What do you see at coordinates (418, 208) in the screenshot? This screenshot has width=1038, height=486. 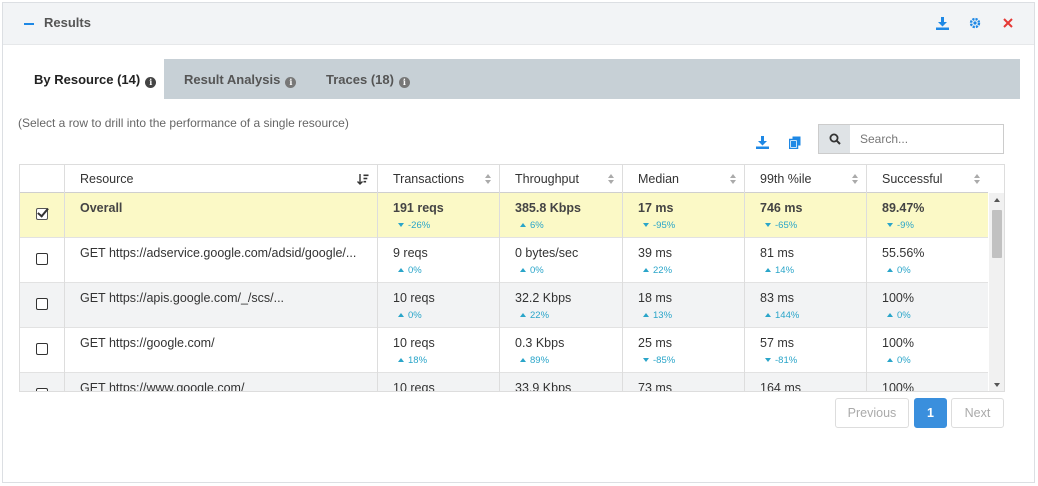 I see `transactions-value: 191 reqs` at bounding box center [418, 208].